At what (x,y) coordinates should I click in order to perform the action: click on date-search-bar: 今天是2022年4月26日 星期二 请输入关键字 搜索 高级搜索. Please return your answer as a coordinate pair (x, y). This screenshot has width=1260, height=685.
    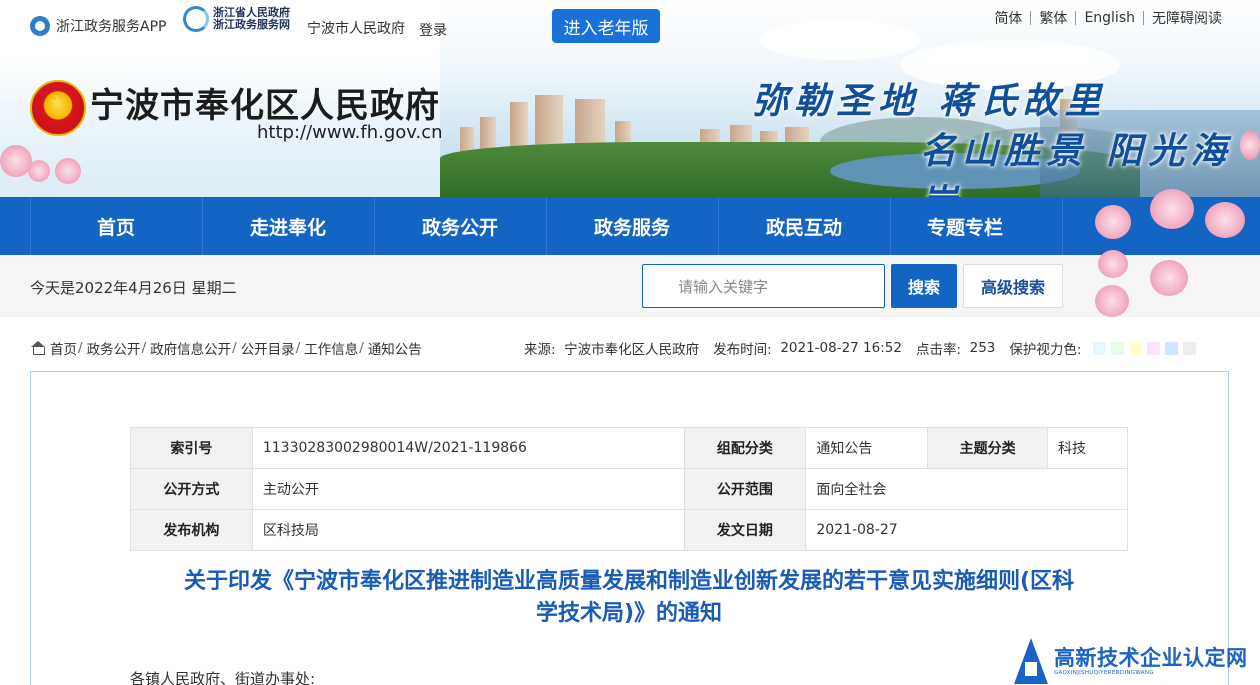
    Looking at the image, I should click on (630, 283).